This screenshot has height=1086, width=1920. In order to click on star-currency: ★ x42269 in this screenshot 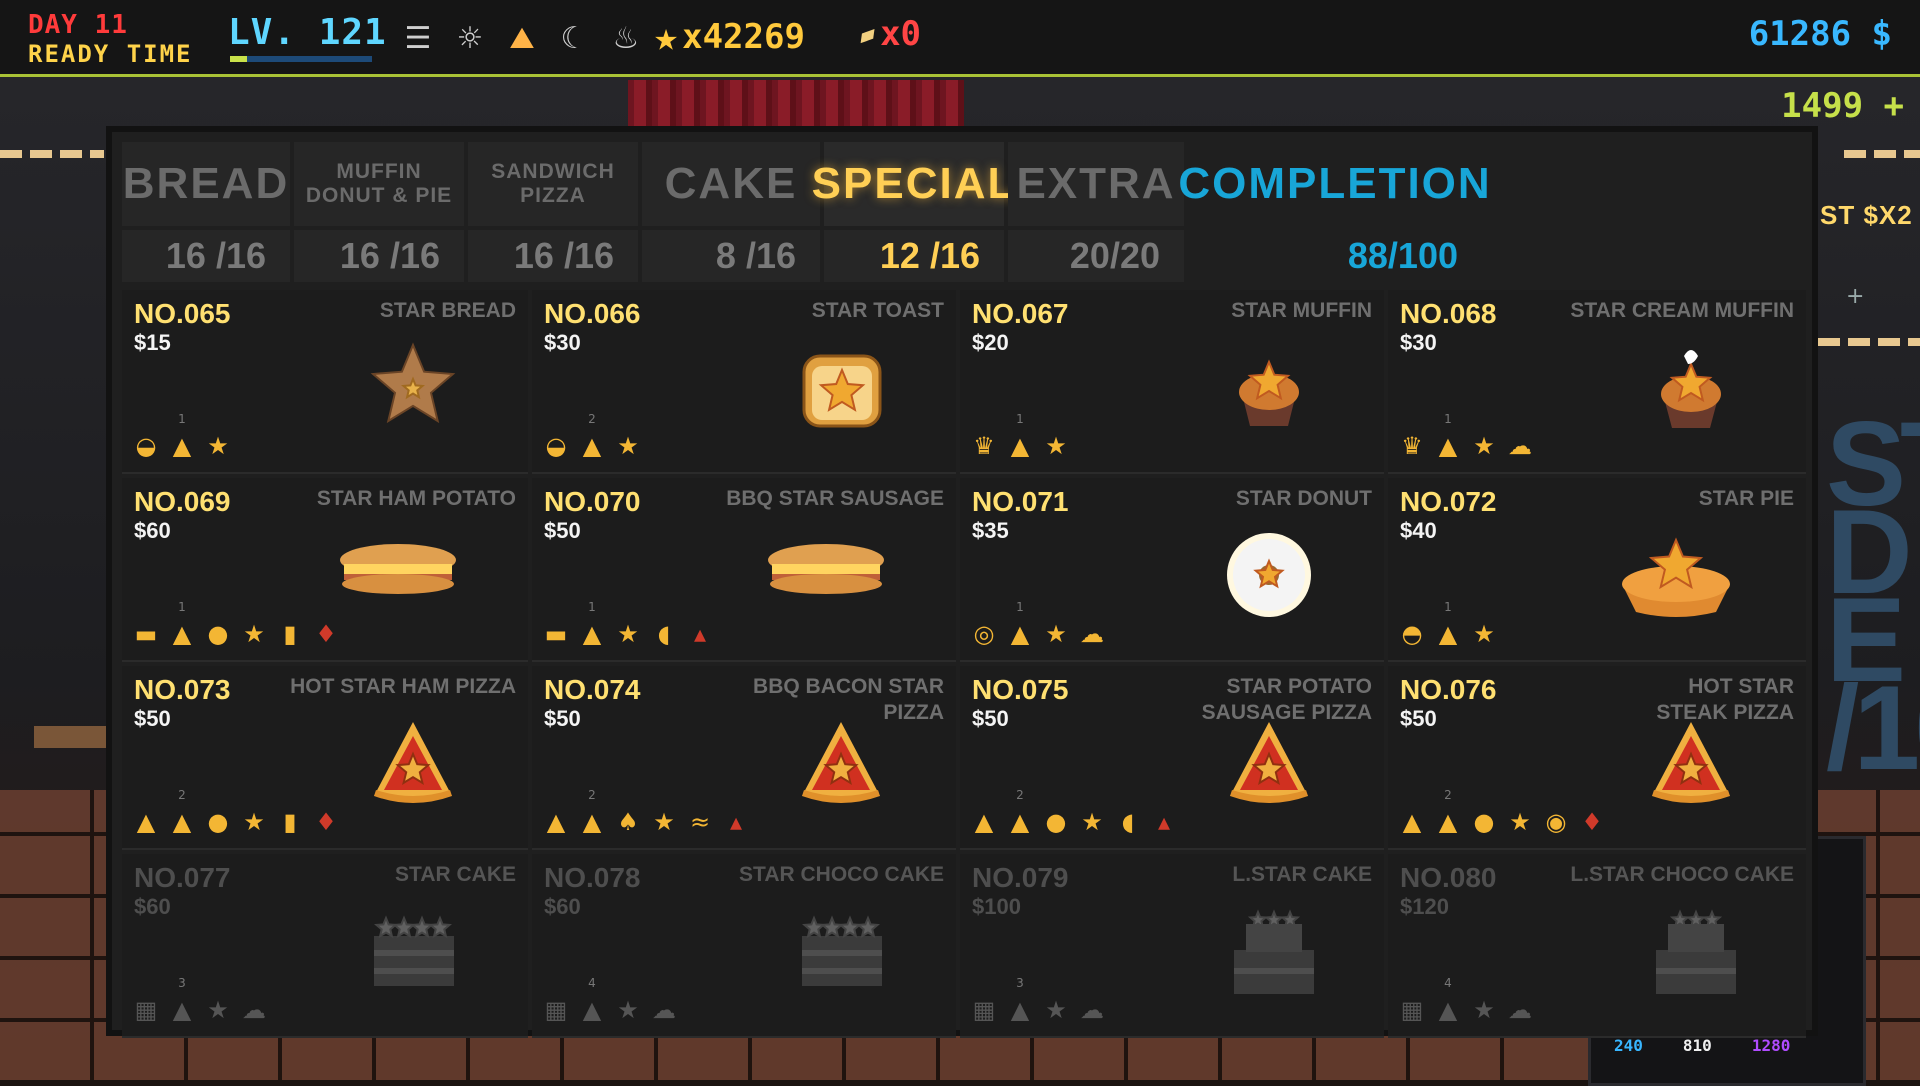, I will do `click(729, 37)`.